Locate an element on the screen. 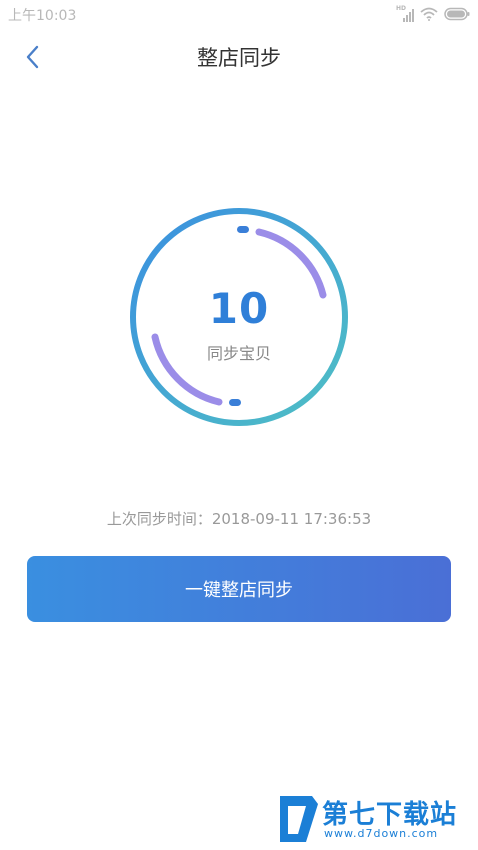 This screenshot has height=850, width=478. watermark-url: www.d7down.com is located at coordinates (381, 833).